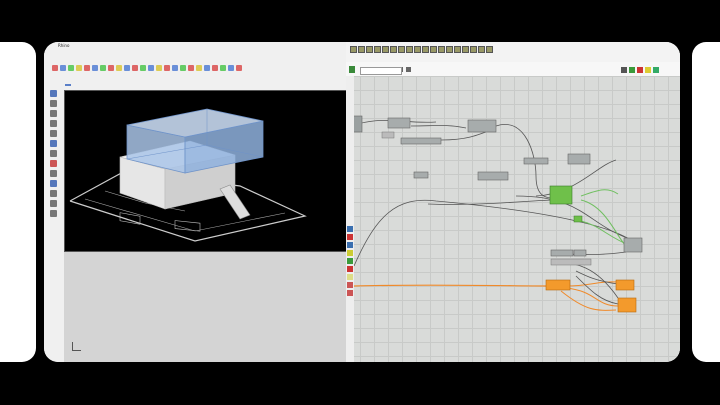  Describe the element at coordinates (352, 69) in the screenshot. I see `document-icon` at that location.